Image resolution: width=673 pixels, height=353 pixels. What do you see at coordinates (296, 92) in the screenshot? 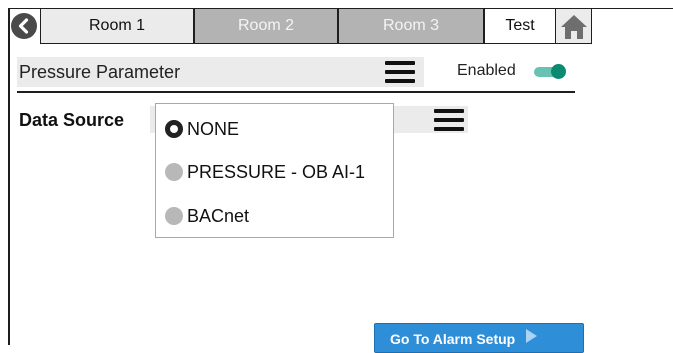
I see `section-divider` at bounding box center [296, 92].